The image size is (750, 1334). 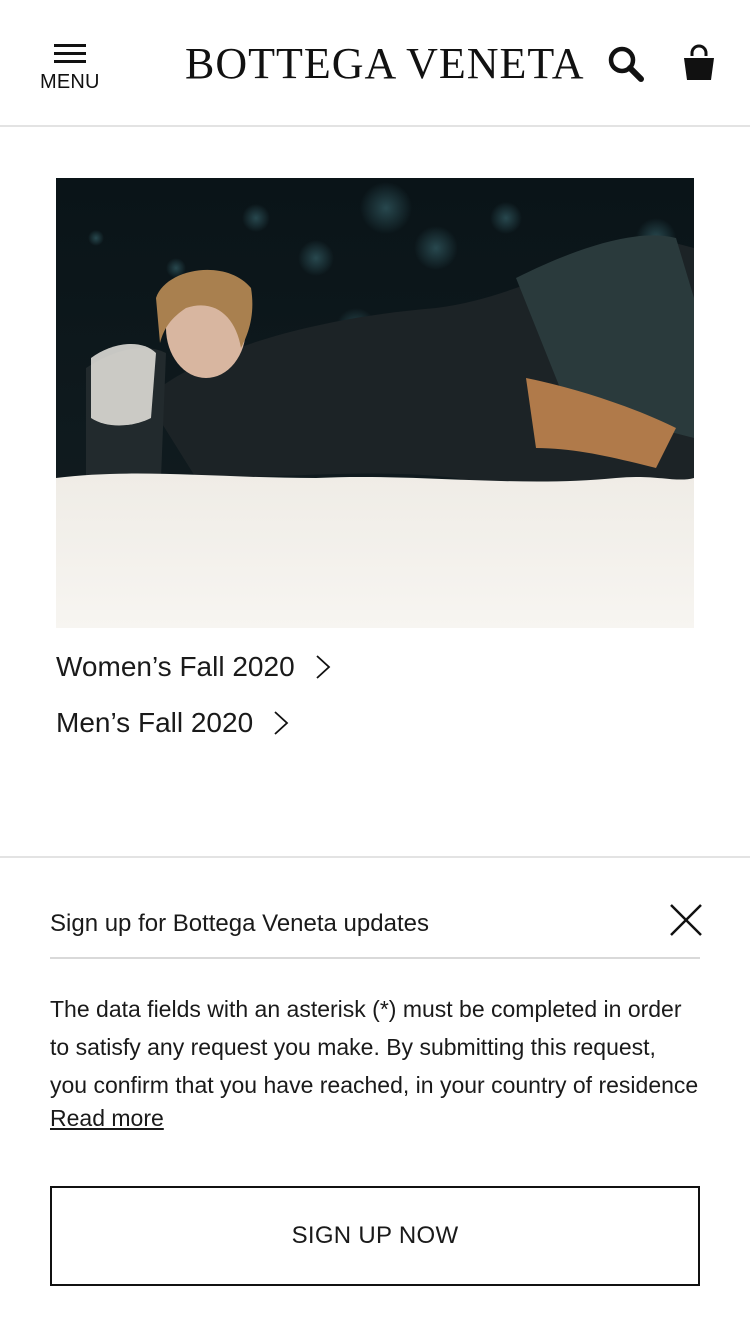 I want to click on site-header: MENU BOTTEGA VENETA, so click(x=375, y=63).